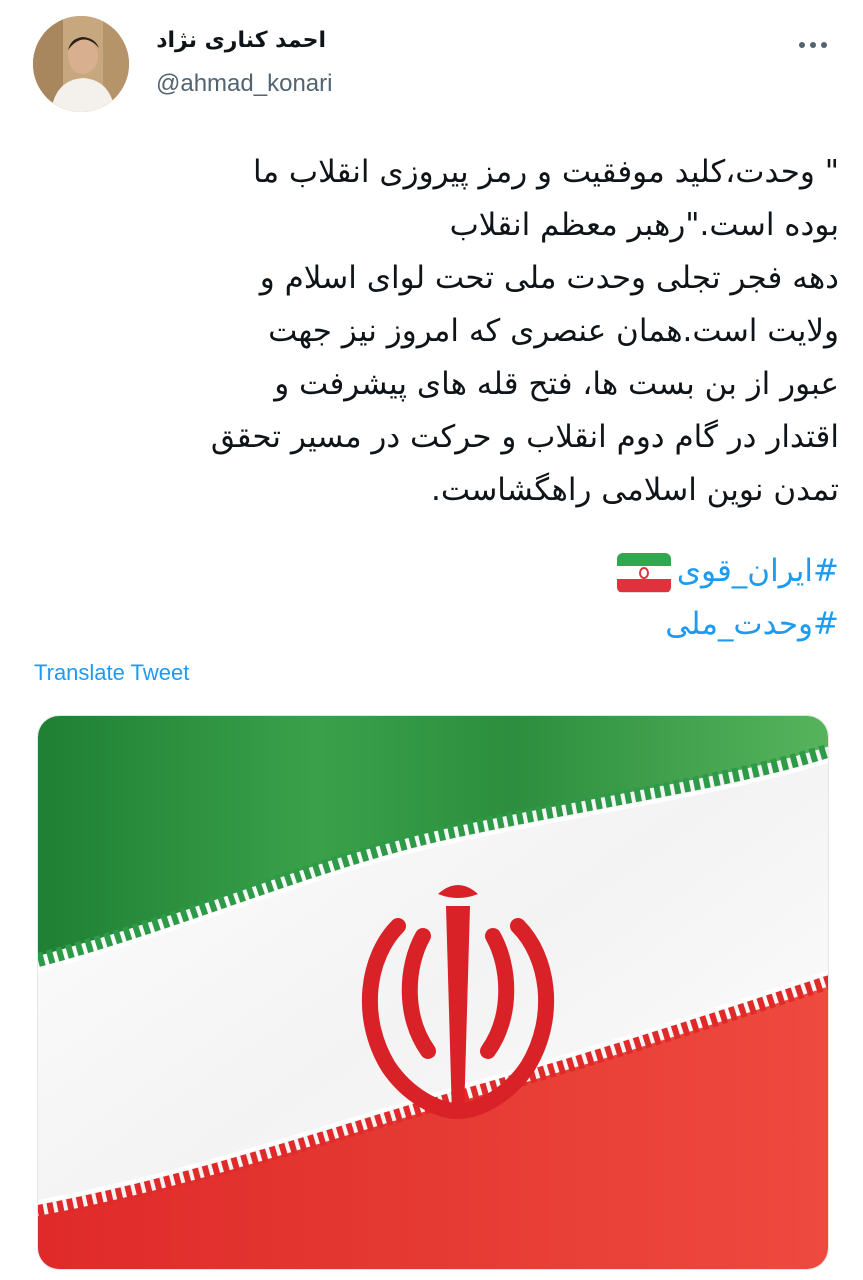  I want to click on hashtag-link: #وحدت_ملی, so click(431, 624).